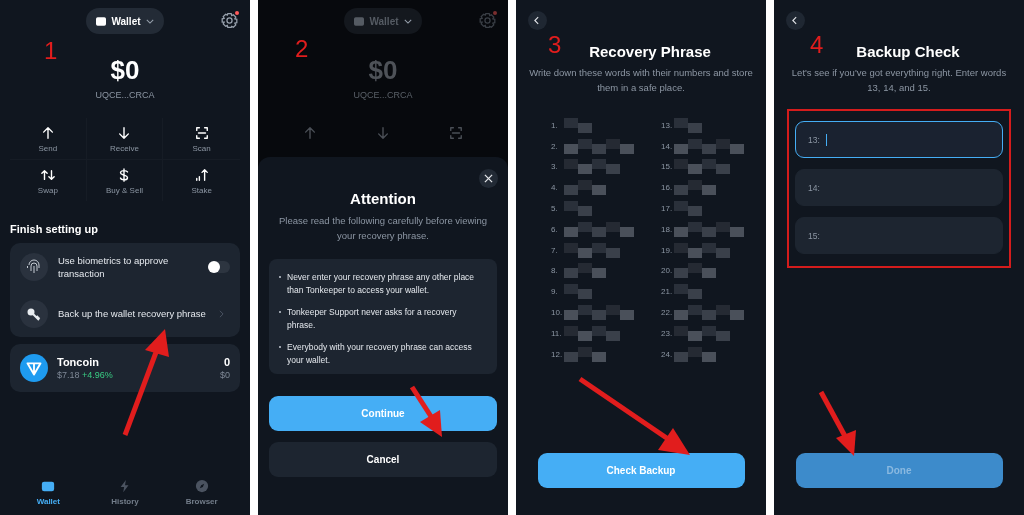  What do you see at coordinates (667, 167) in the screenshot?
I see `word-number: 15.` at bounding box center [667, 167].